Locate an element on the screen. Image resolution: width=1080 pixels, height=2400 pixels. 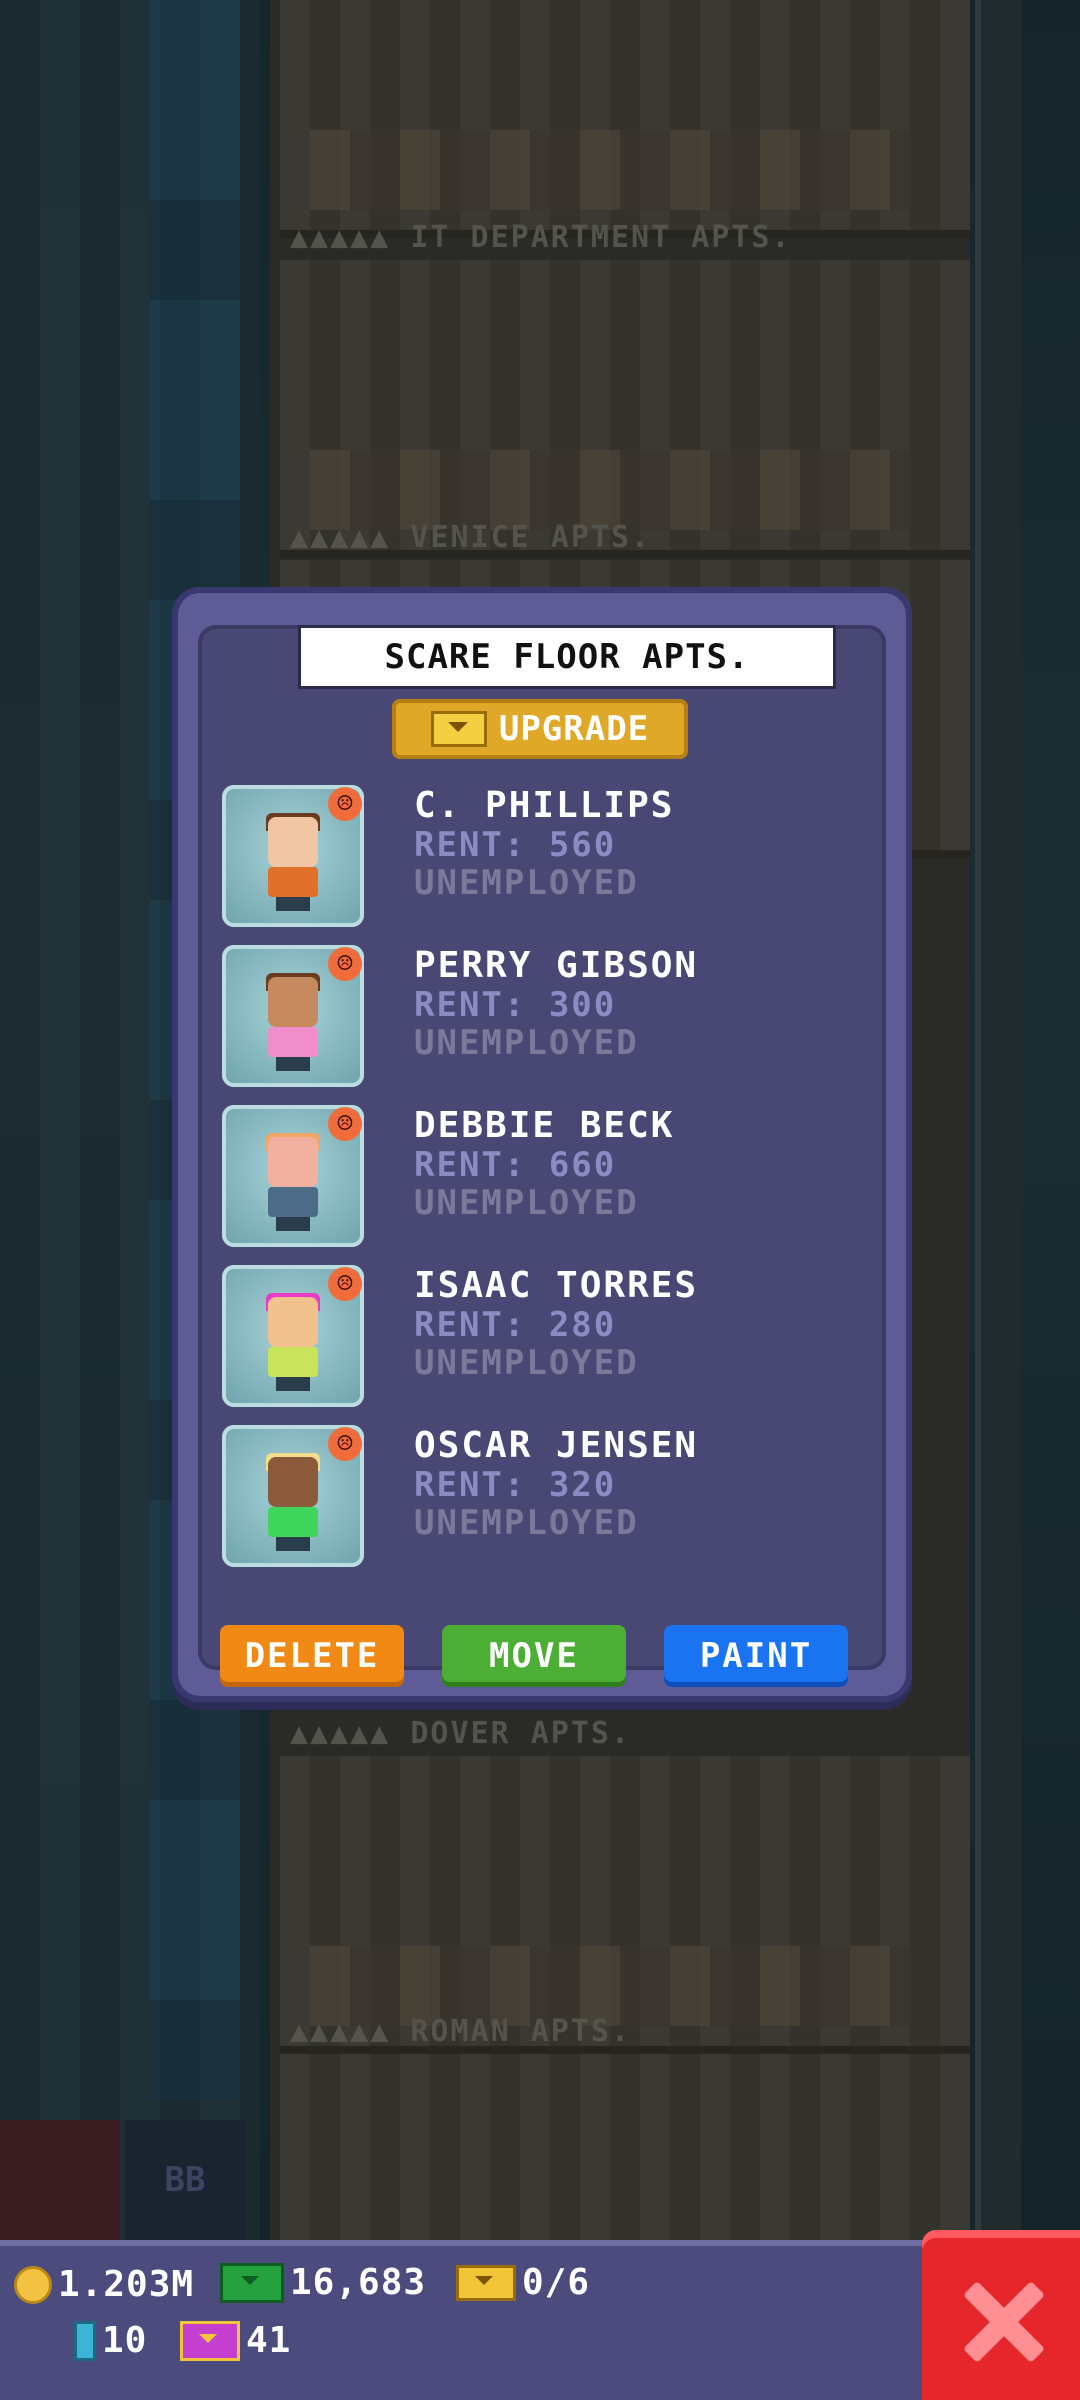
resident-row: ☹ ISAAC TORRES RENT: 280 UNEMPLOYED is located at coordinates (542, 1339).